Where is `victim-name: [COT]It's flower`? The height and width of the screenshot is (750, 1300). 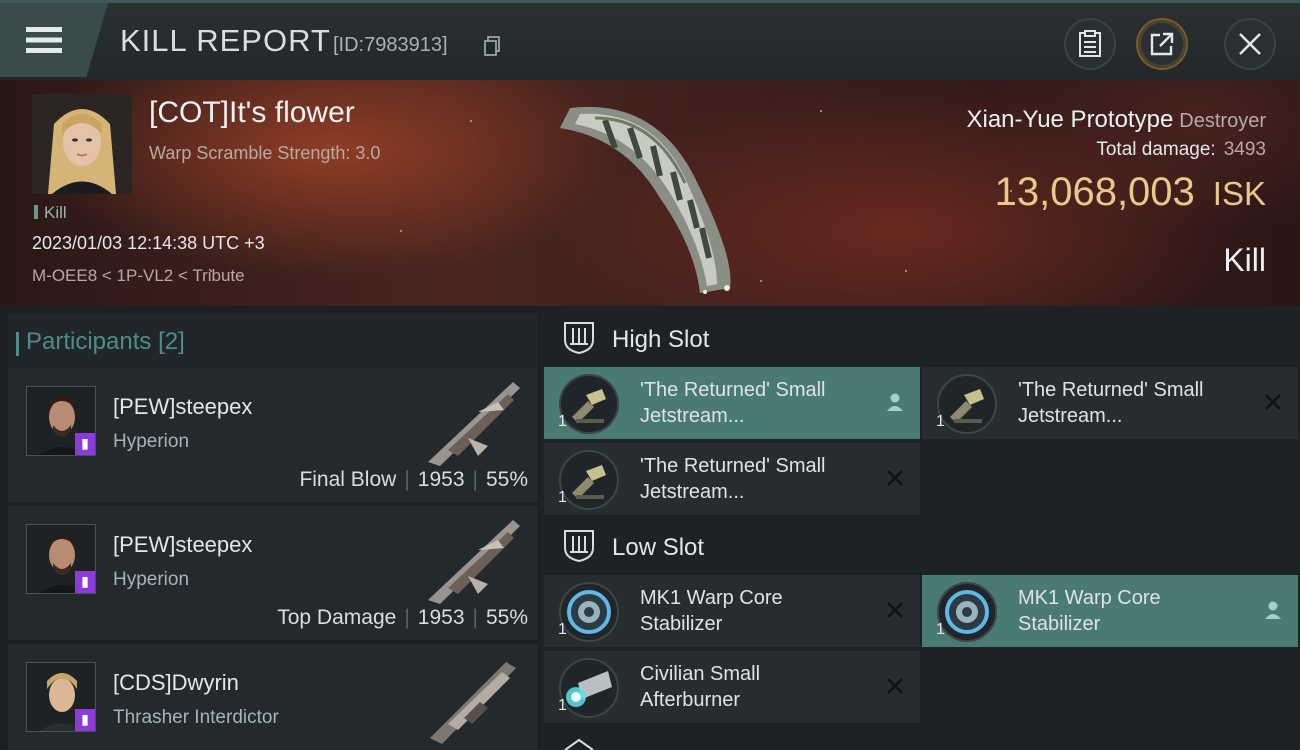
victim-name: [COT]It's flower is located at coordinates (252, 113).